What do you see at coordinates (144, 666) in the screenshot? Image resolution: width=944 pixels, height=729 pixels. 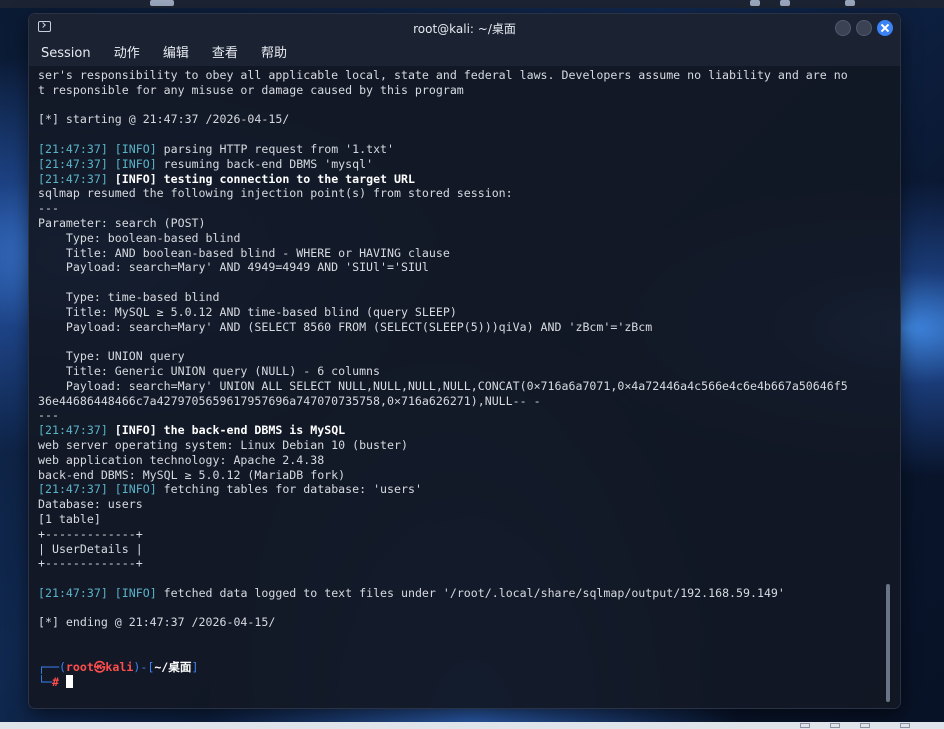 I see `prompt-frame-mid: )-[` at bounding box center [144, 666].